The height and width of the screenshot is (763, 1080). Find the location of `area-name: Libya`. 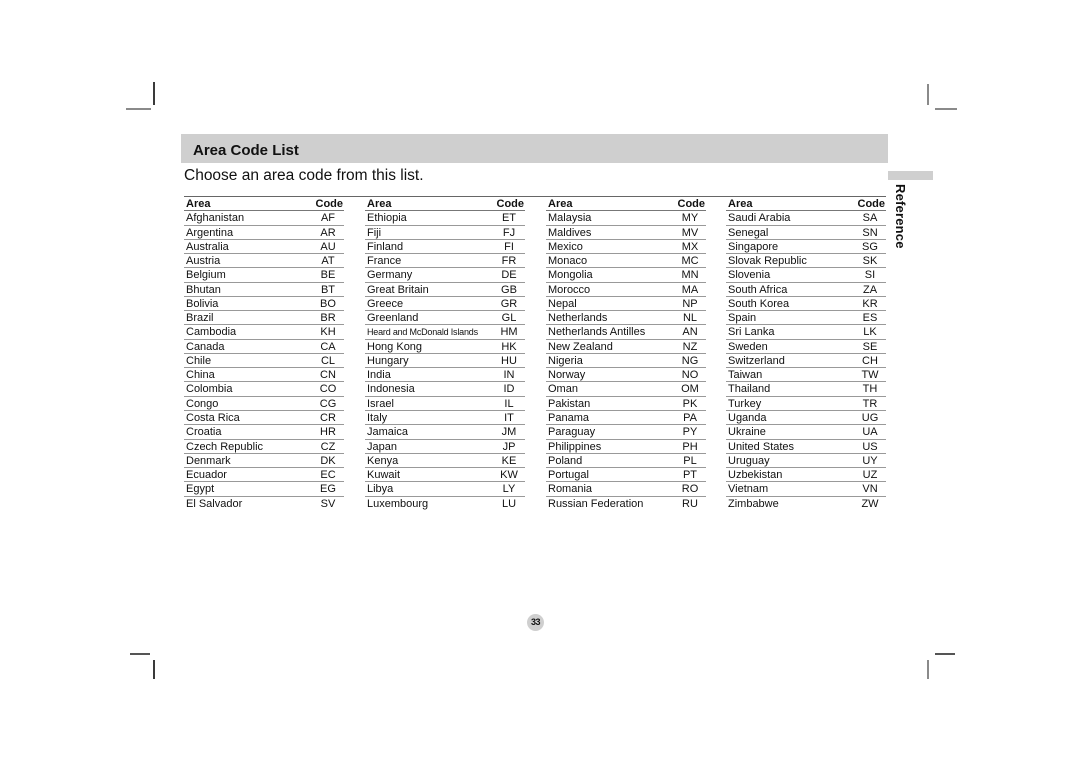

area-name: Libya is located at coordinates (380, 489).